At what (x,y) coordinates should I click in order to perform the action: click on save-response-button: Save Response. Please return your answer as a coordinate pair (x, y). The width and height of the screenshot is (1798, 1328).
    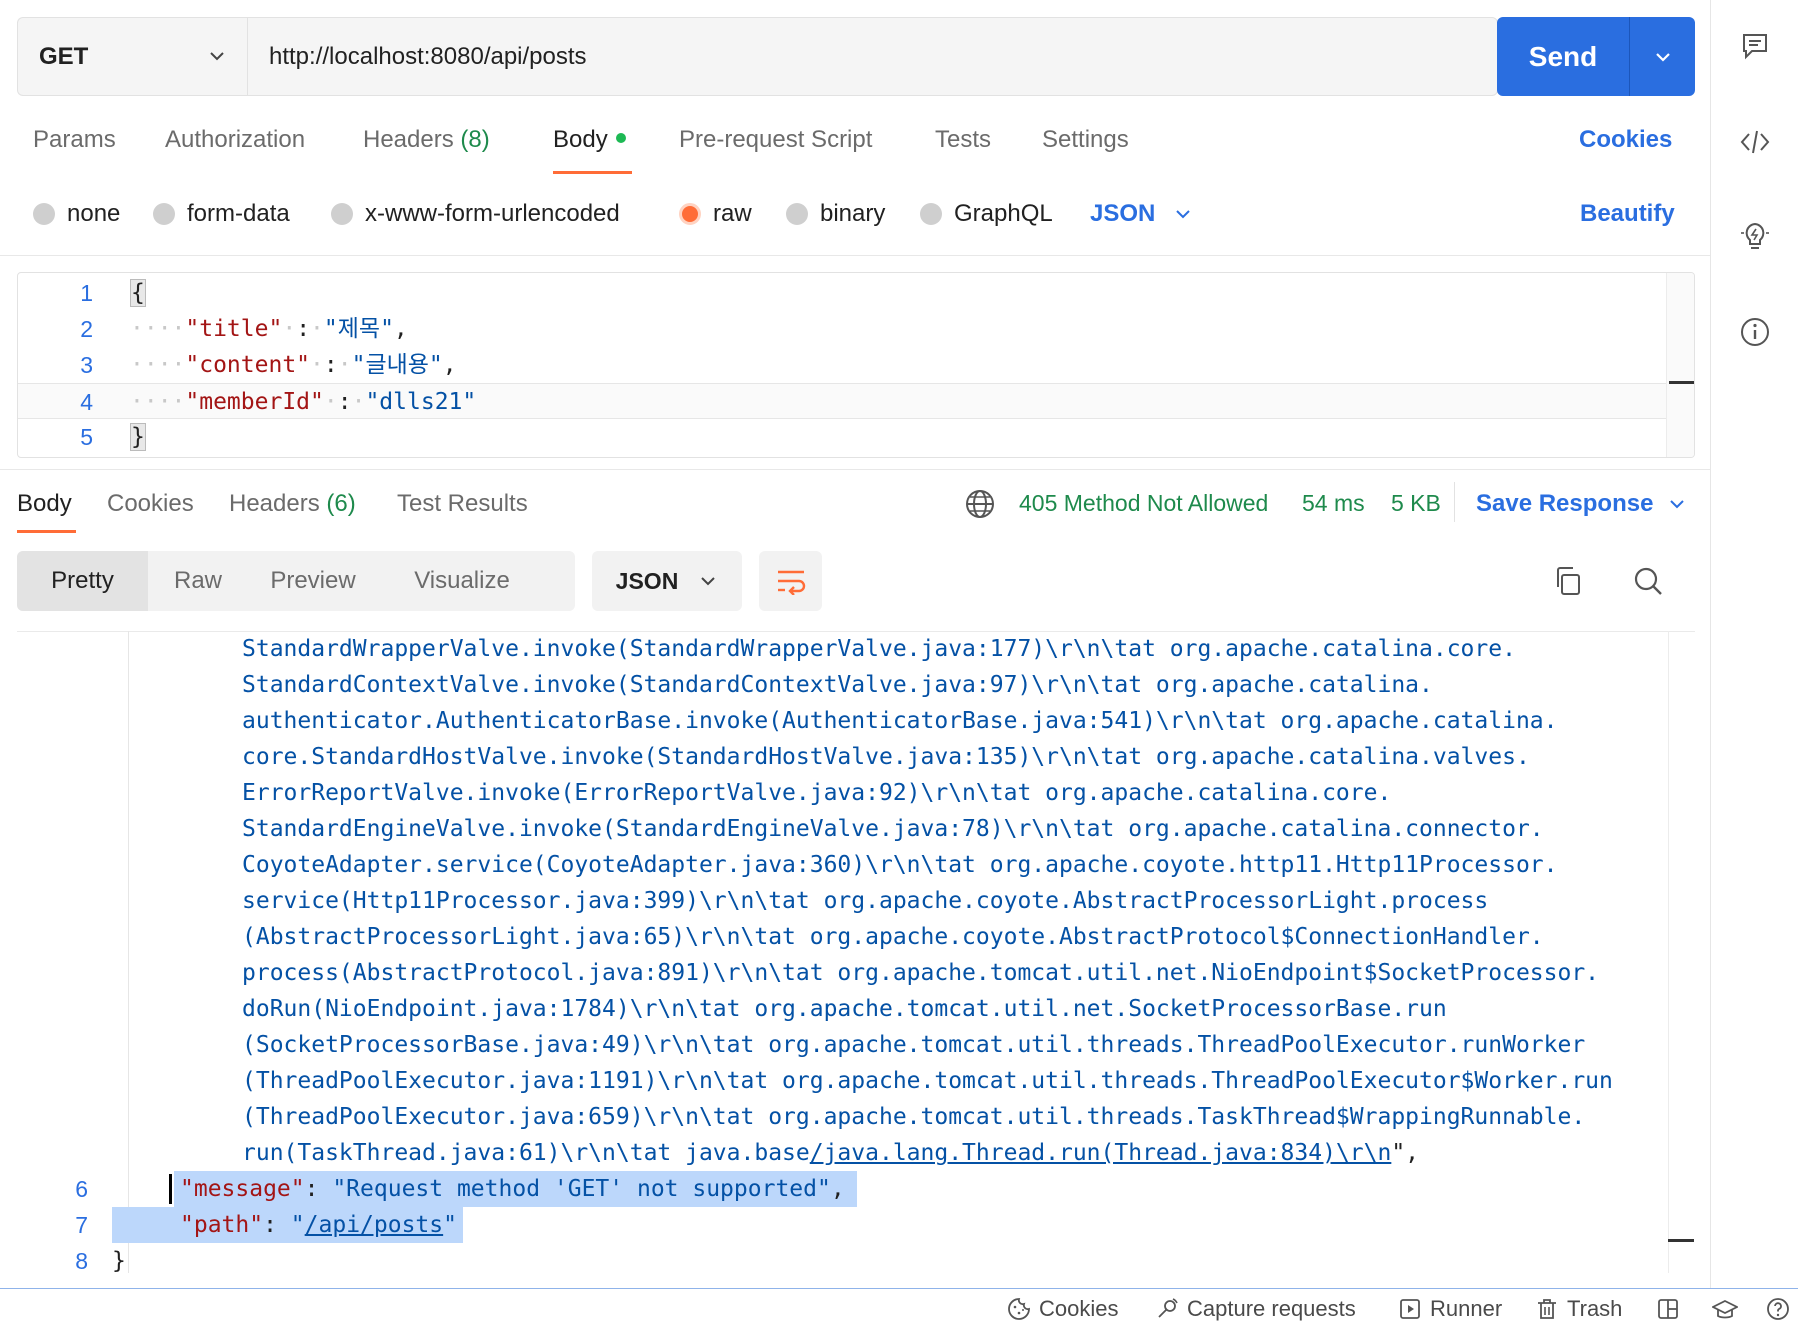
    Looking at the image, I should click on (1581, 504).